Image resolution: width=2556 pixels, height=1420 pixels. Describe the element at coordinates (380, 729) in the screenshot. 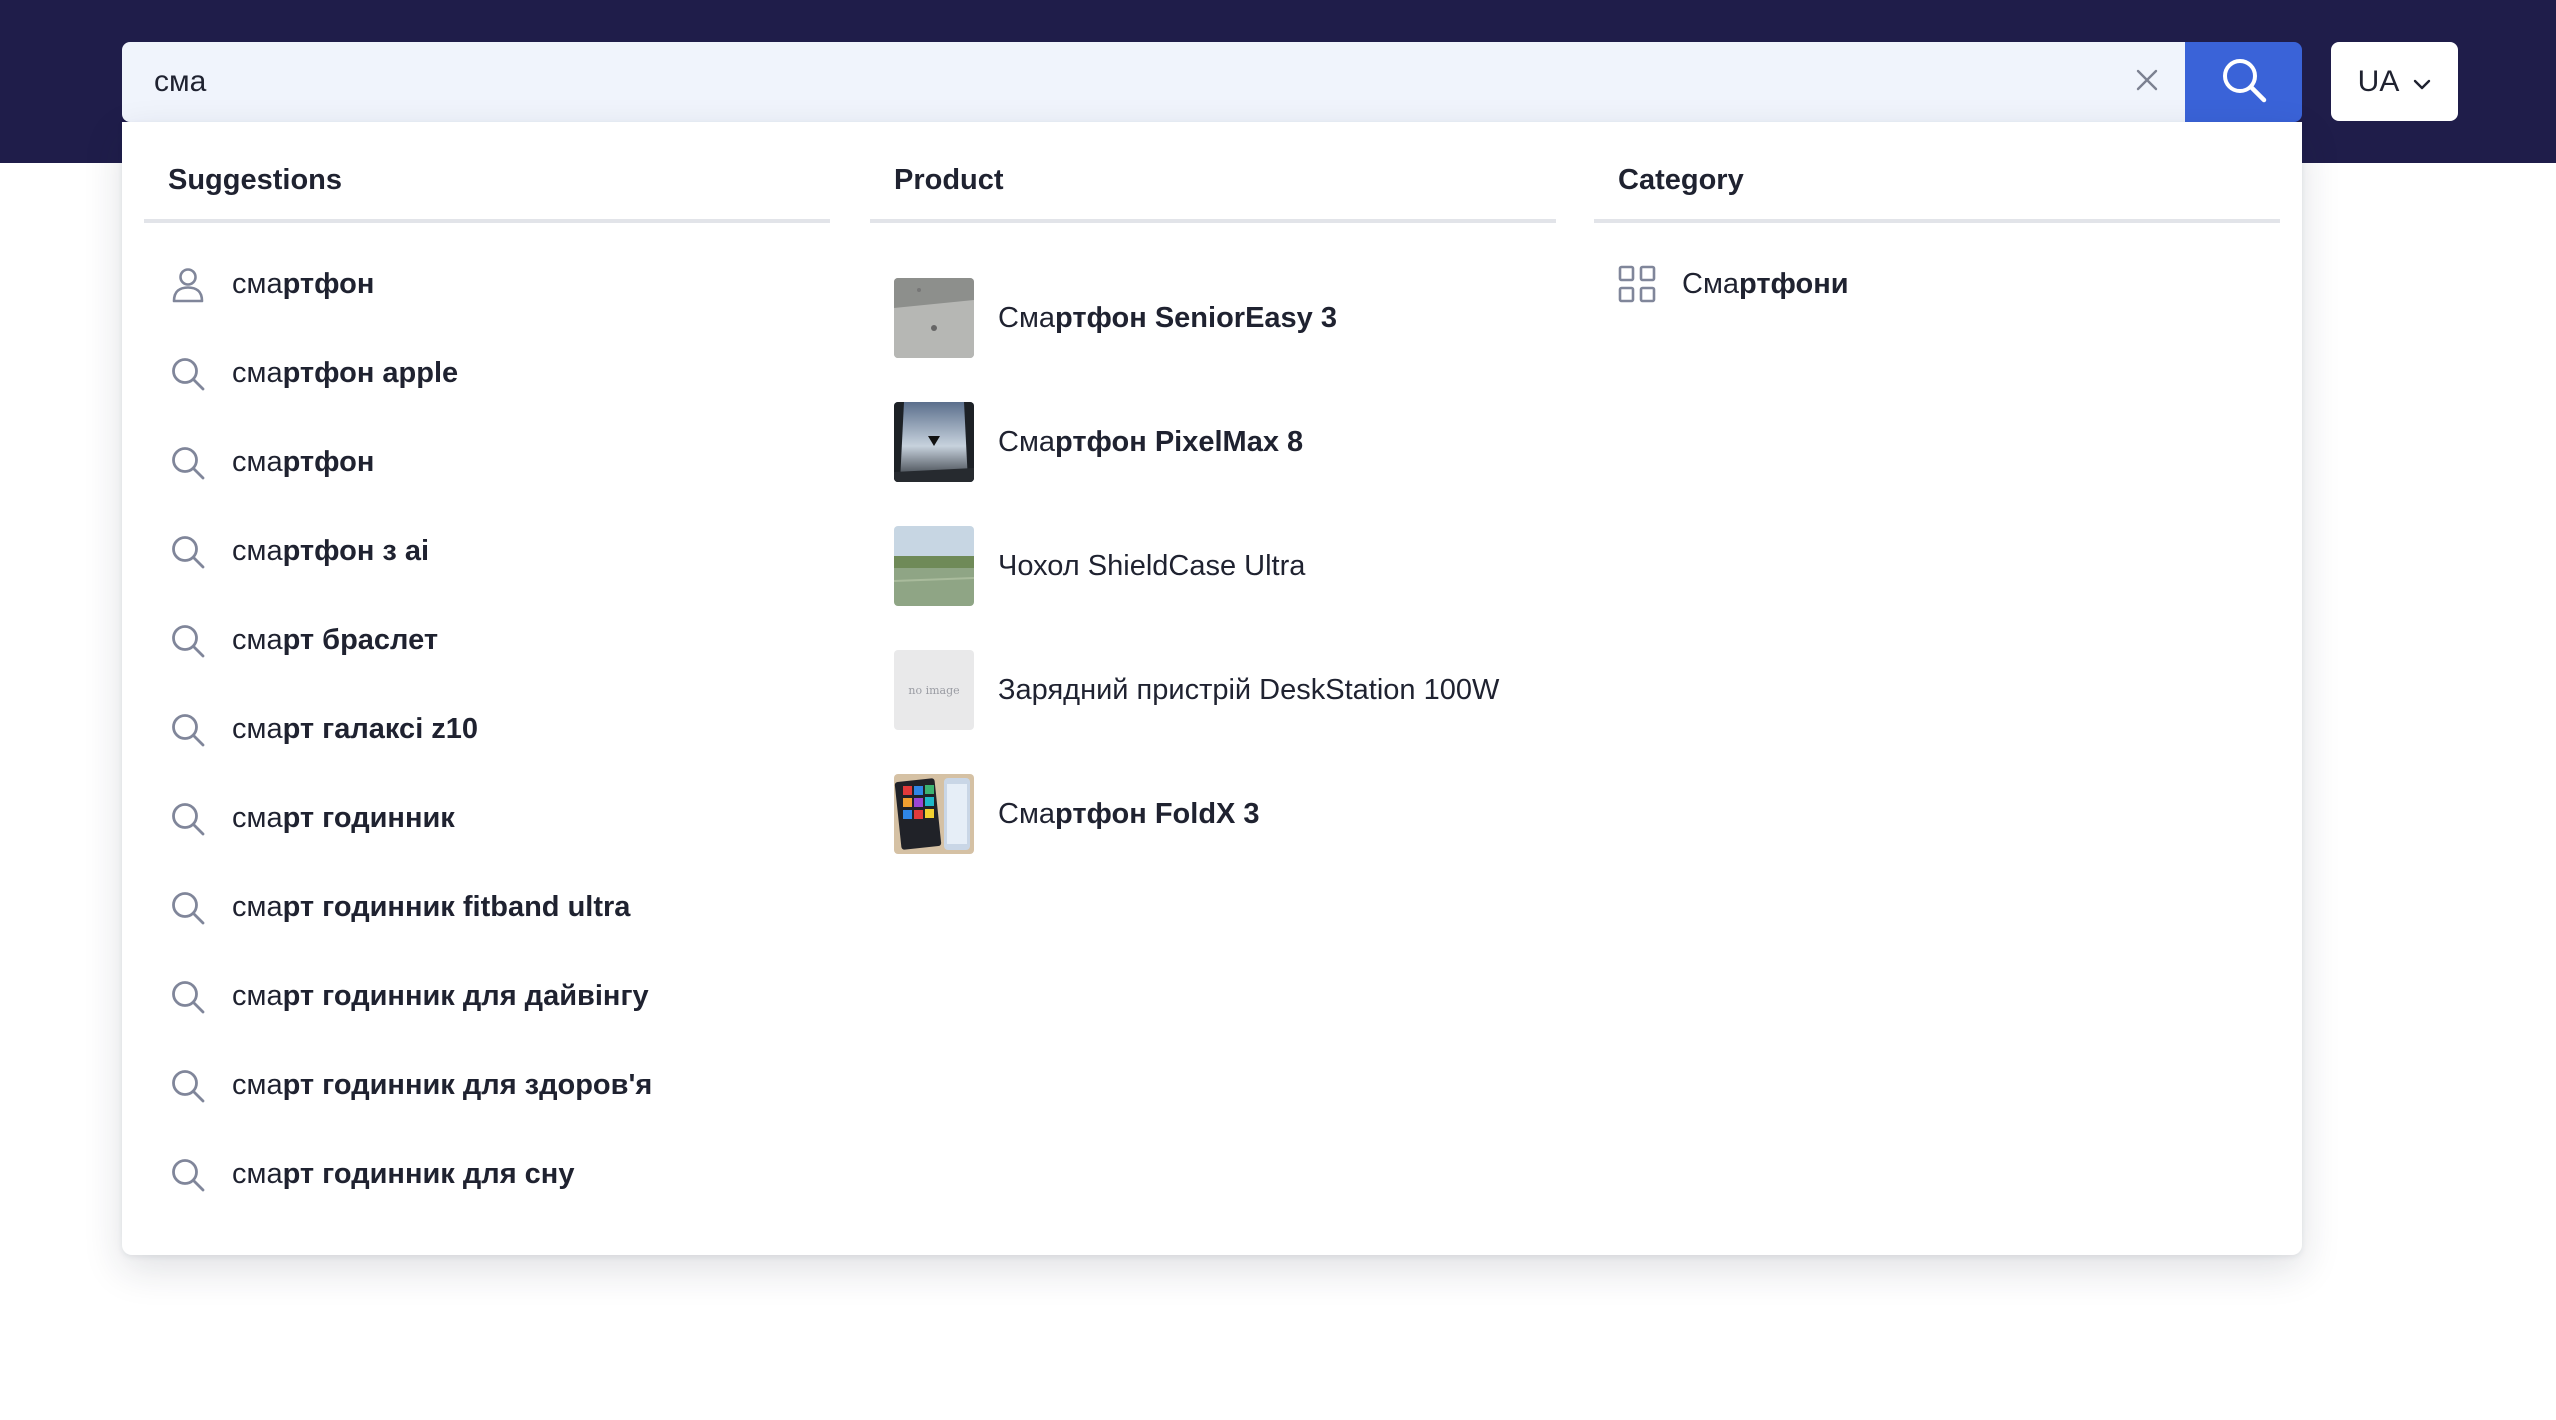

I see `suggestion-completion: рт галаксі z10` at that location.